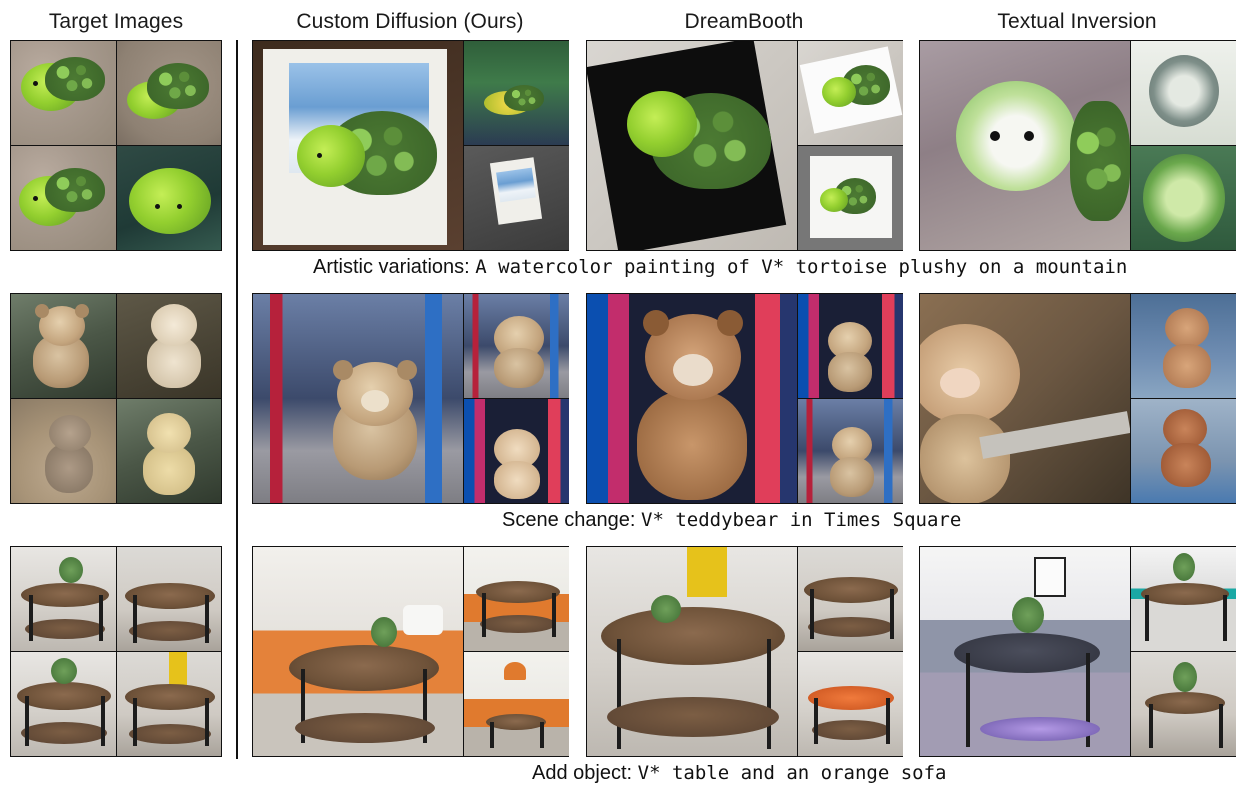 The width and height of the screenshot is (1246, 797). Describe the element at coordinates (116, 21) in the screenshot. I see `header-target-images: Target Images` at that location.